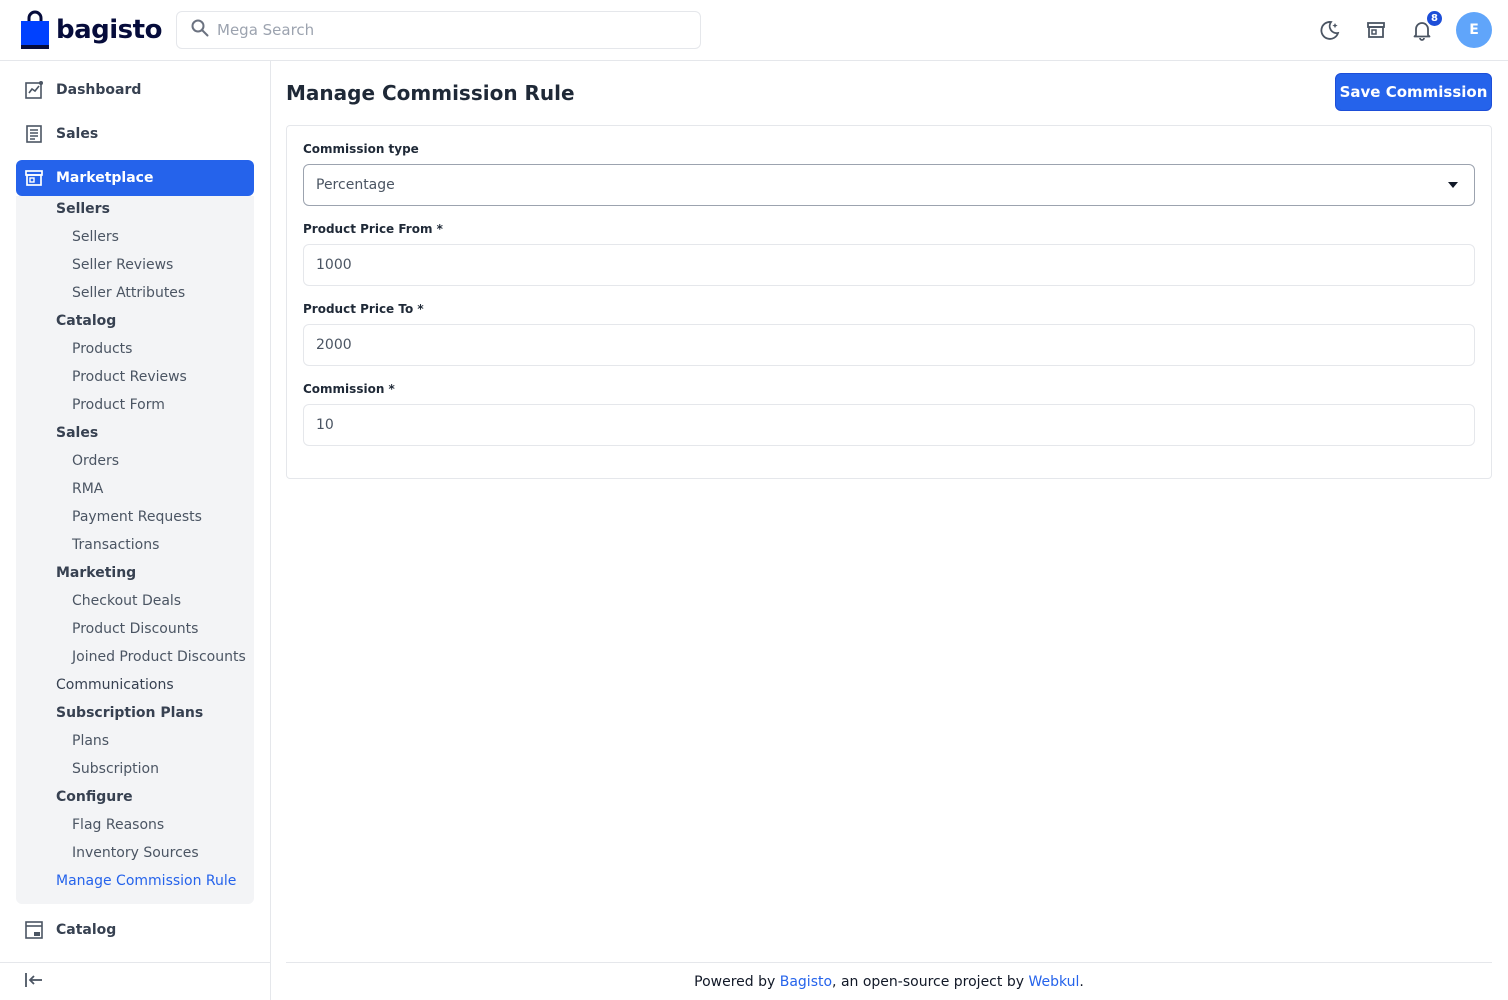  Describe the element at coordinates (115, 769) in the screenshot. I see `sidebar-subitem: Subscription` at that location.